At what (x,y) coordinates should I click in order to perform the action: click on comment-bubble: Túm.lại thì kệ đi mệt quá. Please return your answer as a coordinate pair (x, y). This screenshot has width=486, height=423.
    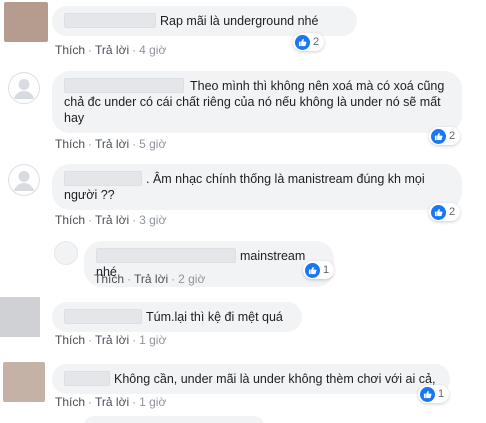
    Looking at the image, I should click on (177, 317).